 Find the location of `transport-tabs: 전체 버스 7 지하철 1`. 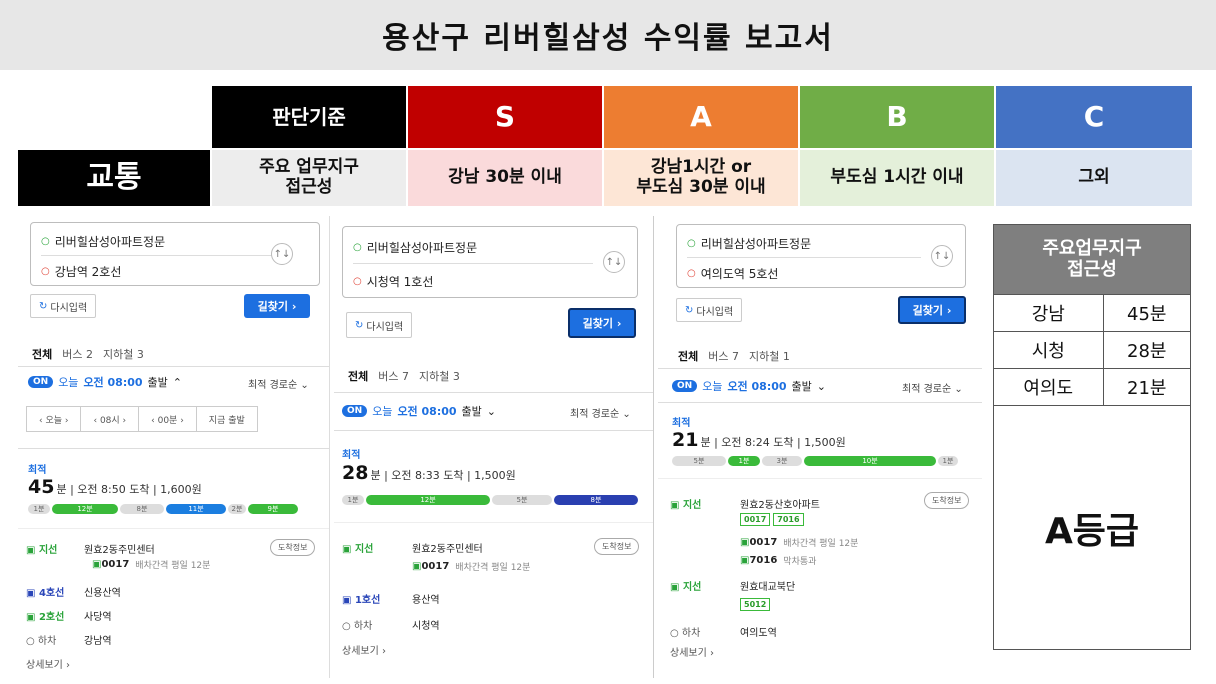

transport-tabs: 전체 버스 7 지하철 1 is located at coordinates (734, 356).